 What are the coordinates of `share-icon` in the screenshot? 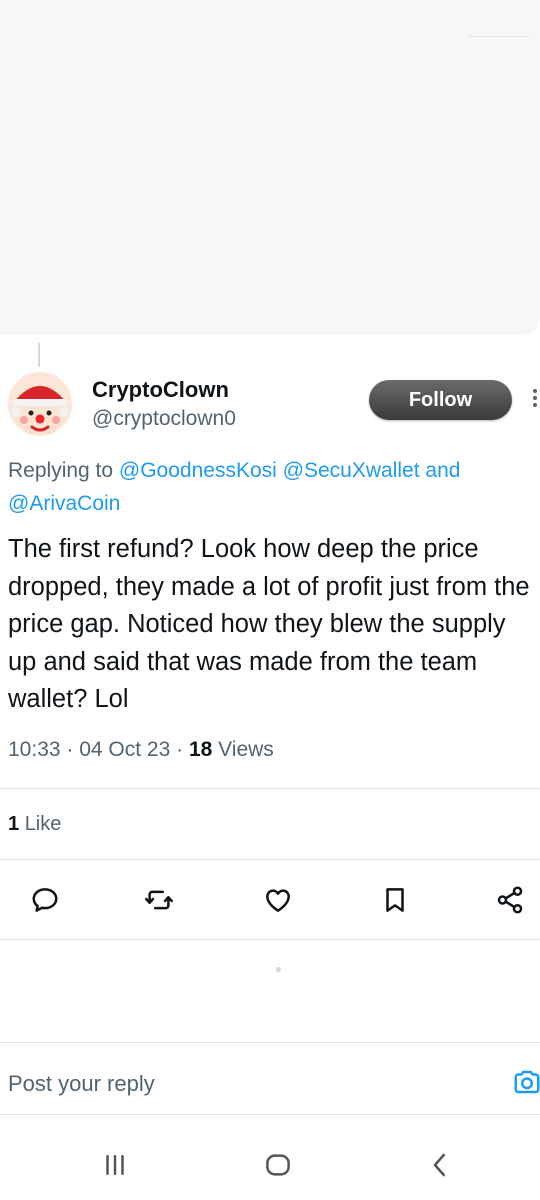 It's located at (510, 900).